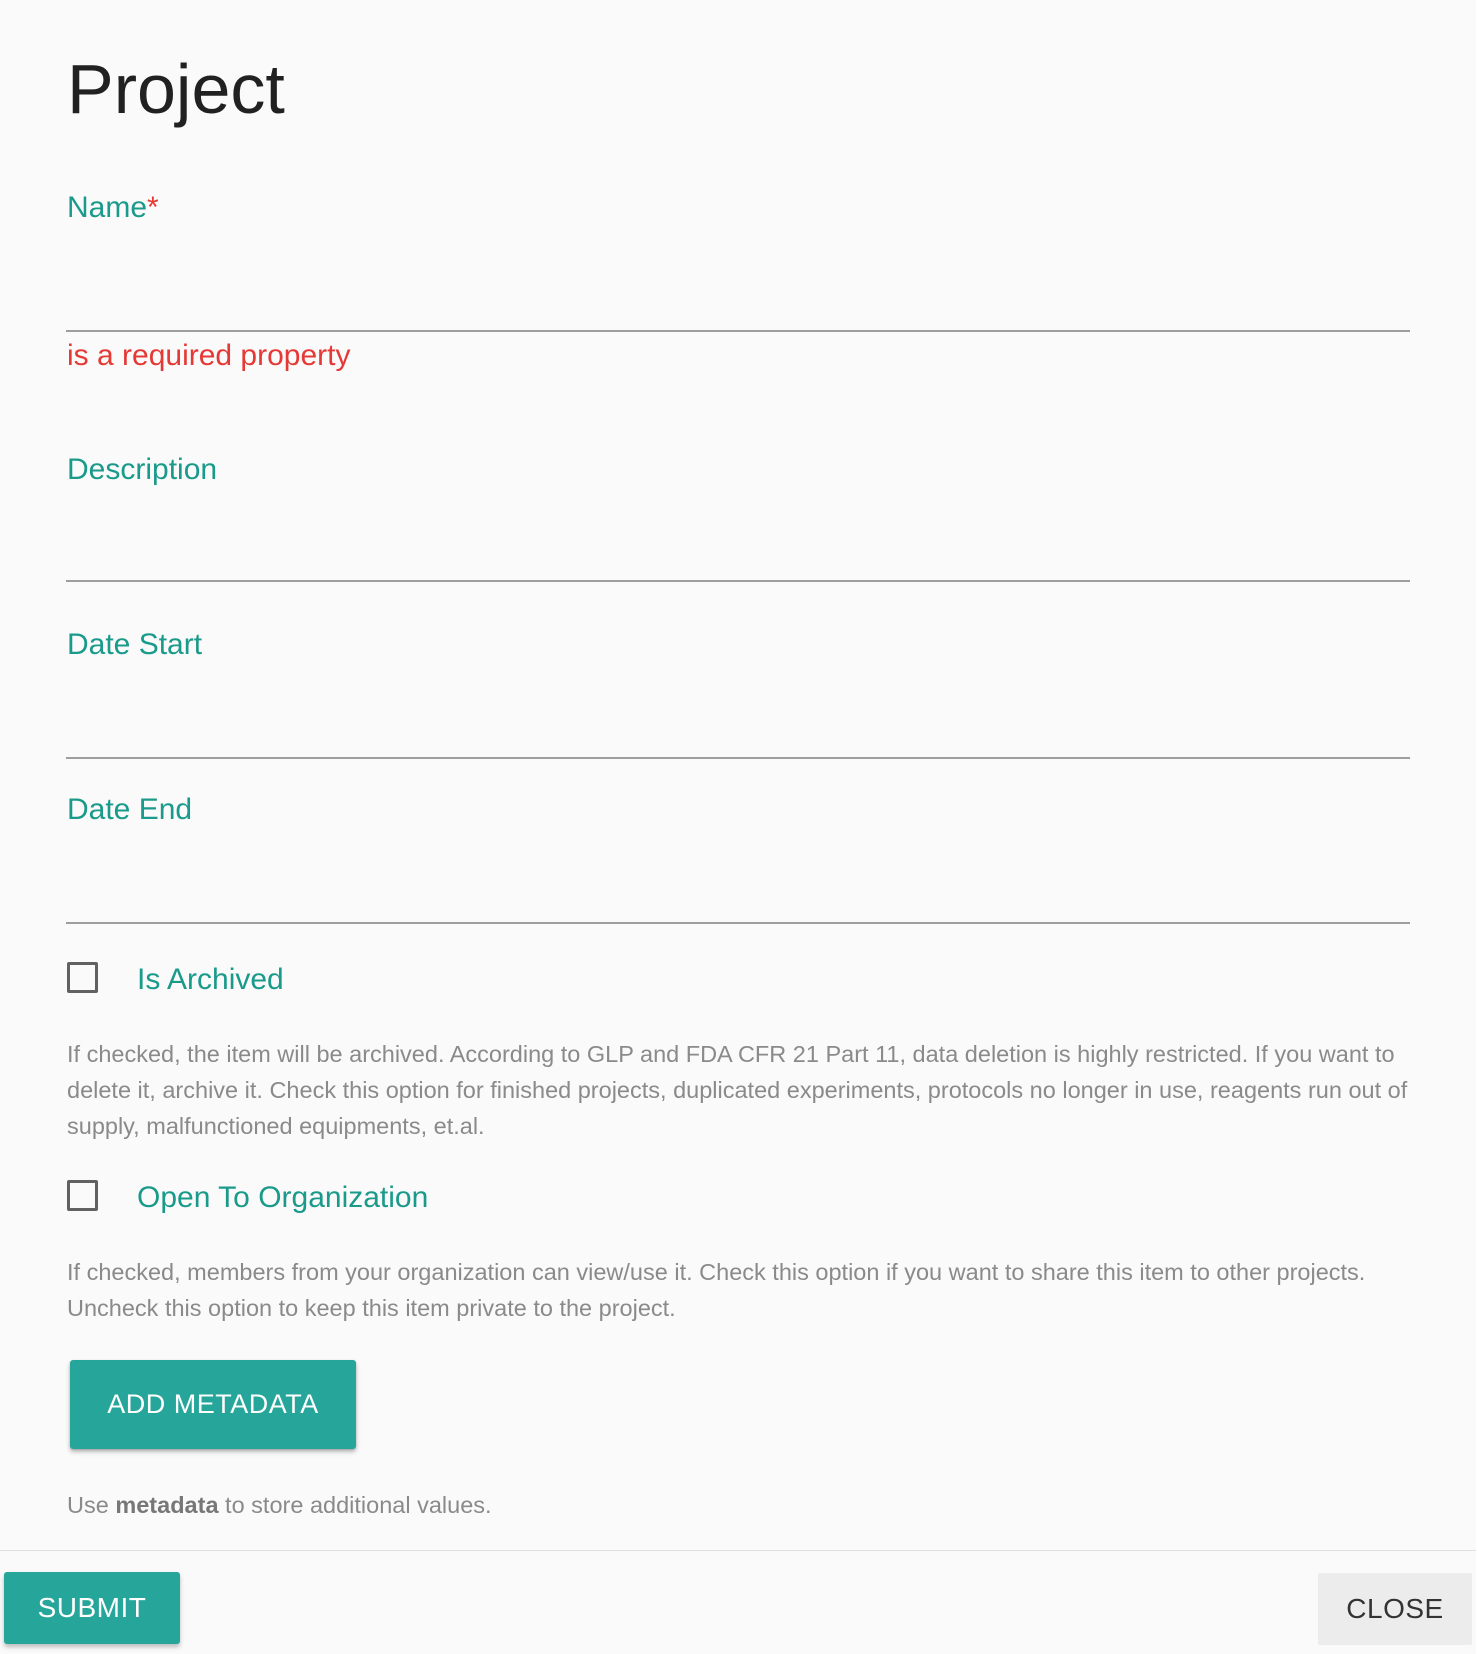 The image size is (1478, 1654). What do you see at coordinates (91, 1505) in the screenshot?
I see `metadata-help-prefix: Use` at bounding box center [91, 1505].